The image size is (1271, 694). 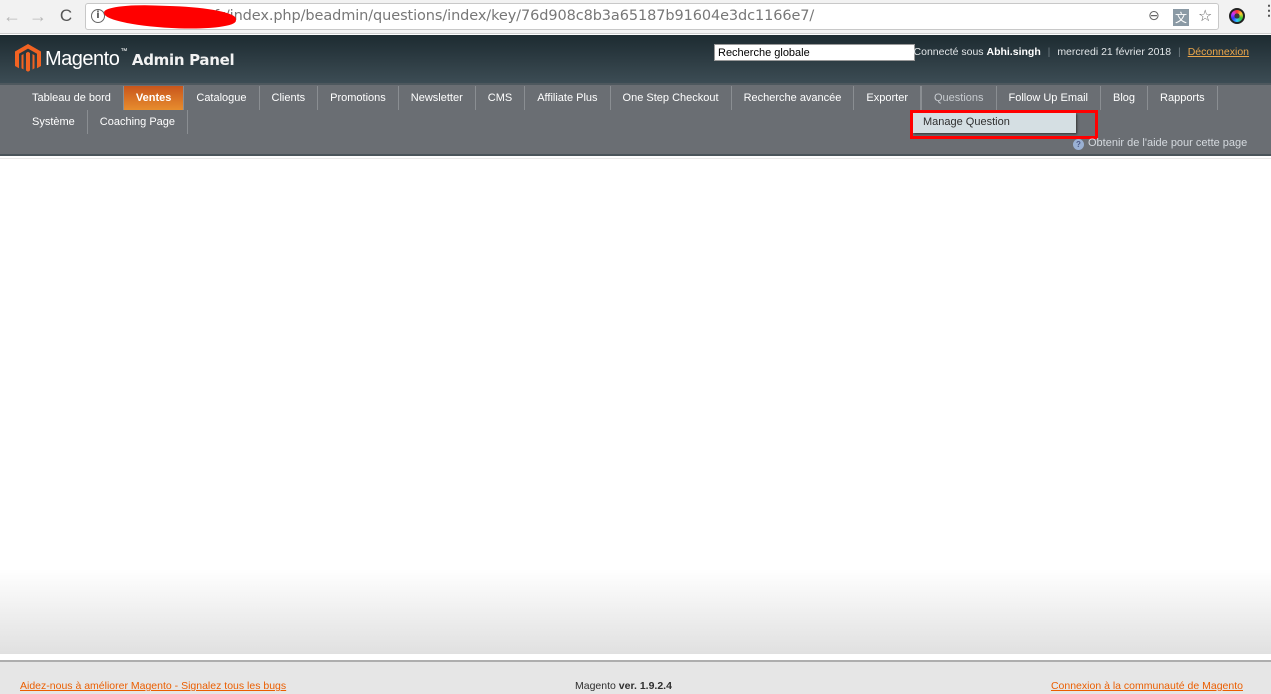 I want to click on nav-item-promotions: Promotions, so click(x=358, y=98).